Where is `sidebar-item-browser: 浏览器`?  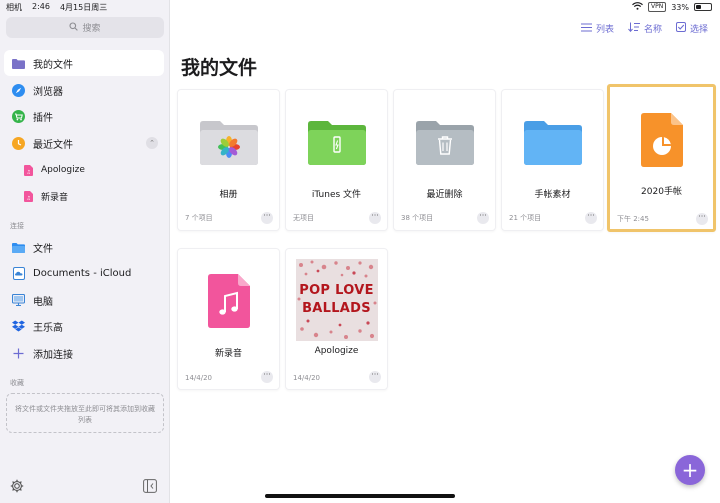
sidebar-item-browser: 浏览器 is located at coordinates (84, 90).